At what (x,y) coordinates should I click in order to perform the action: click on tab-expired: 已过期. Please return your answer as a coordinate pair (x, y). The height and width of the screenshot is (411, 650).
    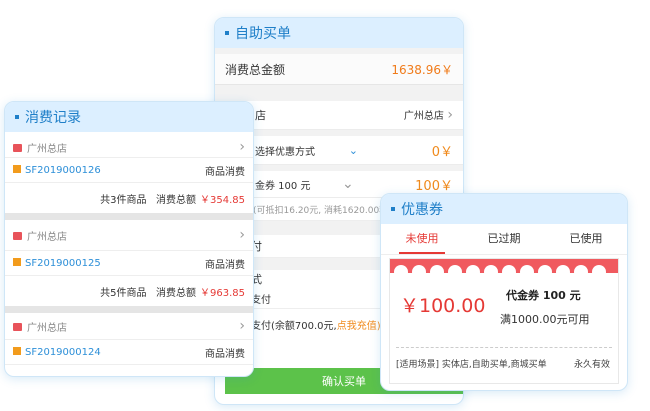
    Looking at the image, I should click on (504, 239).